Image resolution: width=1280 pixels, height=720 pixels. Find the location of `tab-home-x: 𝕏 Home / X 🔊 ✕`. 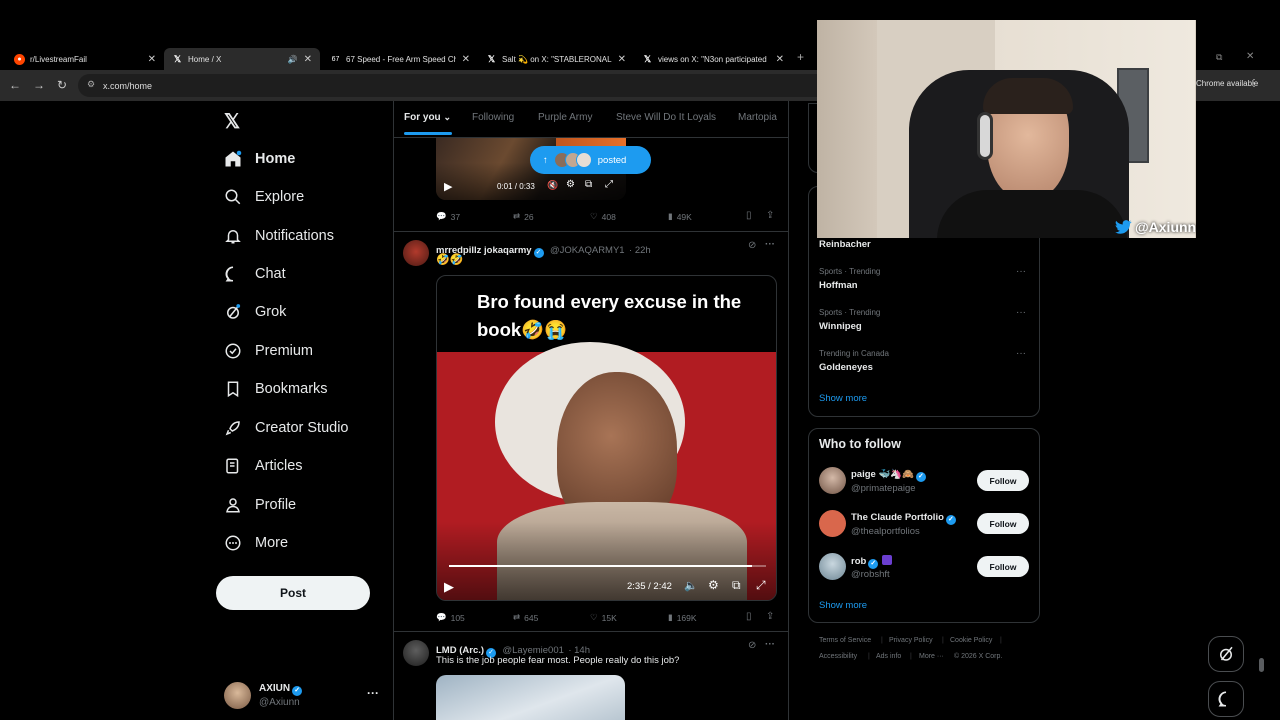

tab-home-x: 𝕏 Home / X 🔊 ✕ is located at coordinates (242, 59).